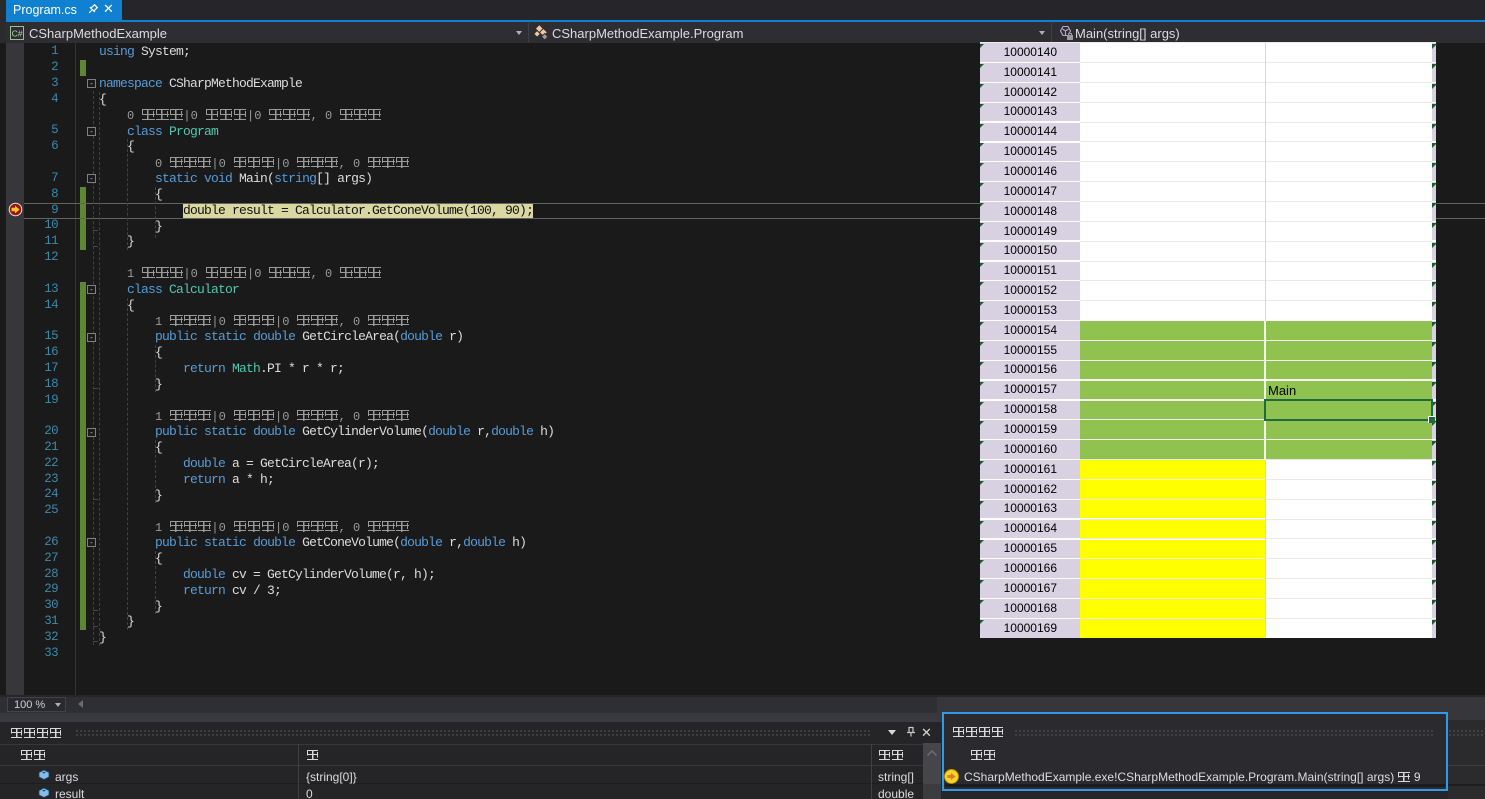 The image size is (1485, 799). Describe the element at coordinates (17, 34) in the screenshot. I see `svg-text: C#` at that location.